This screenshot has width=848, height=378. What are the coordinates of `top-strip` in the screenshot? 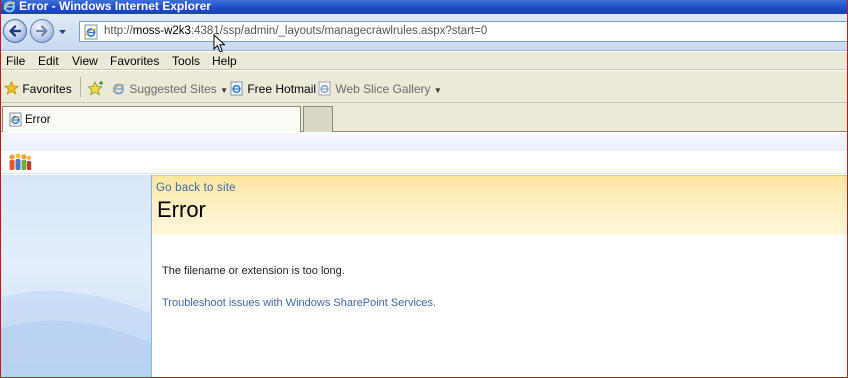 It's located at (424, 142).